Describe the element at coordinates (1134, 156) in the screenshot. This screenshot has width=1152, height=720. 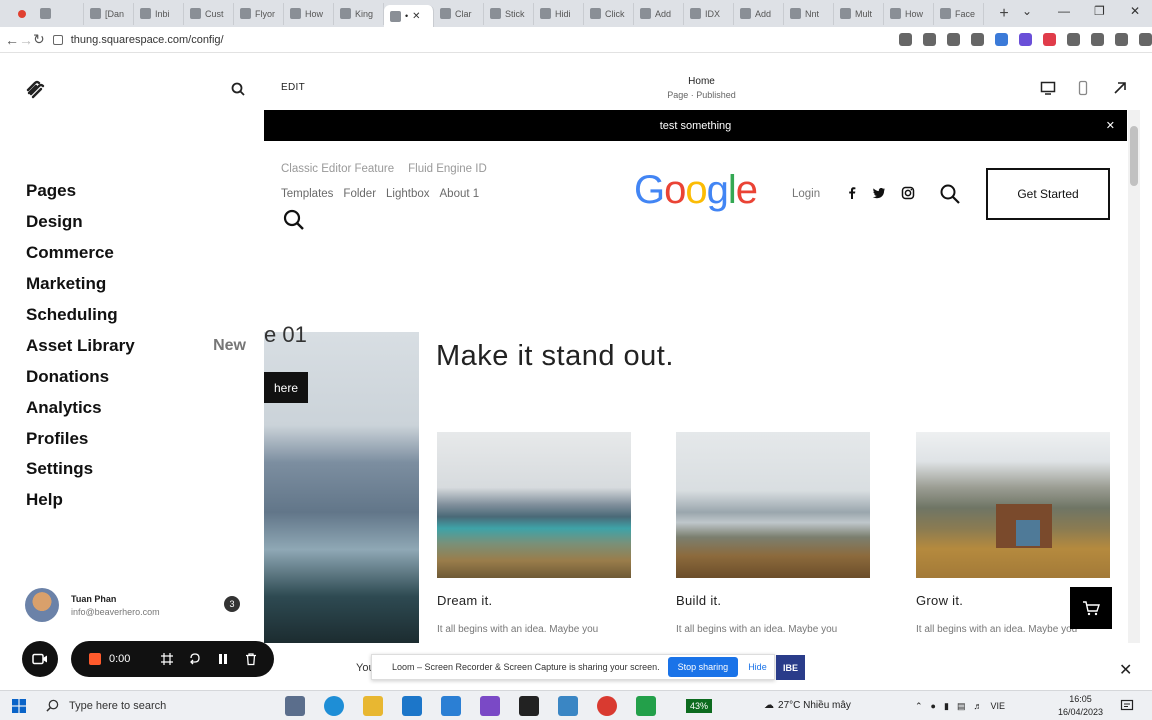
I see `scroll-thumb` at that location.